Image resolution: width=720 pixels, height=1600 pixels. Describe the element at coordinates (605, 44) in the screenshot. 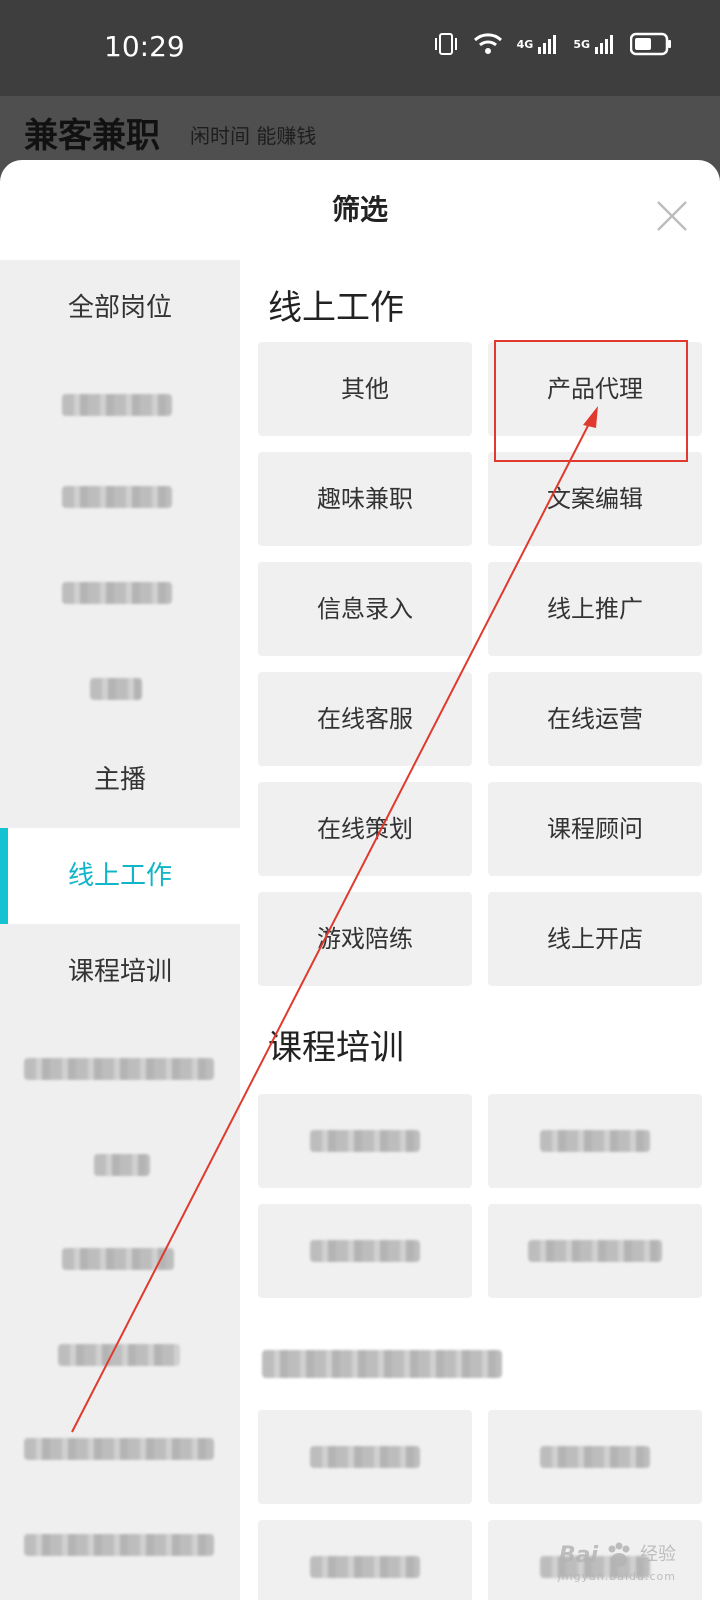

I see `signal-5g-icon` at that location.